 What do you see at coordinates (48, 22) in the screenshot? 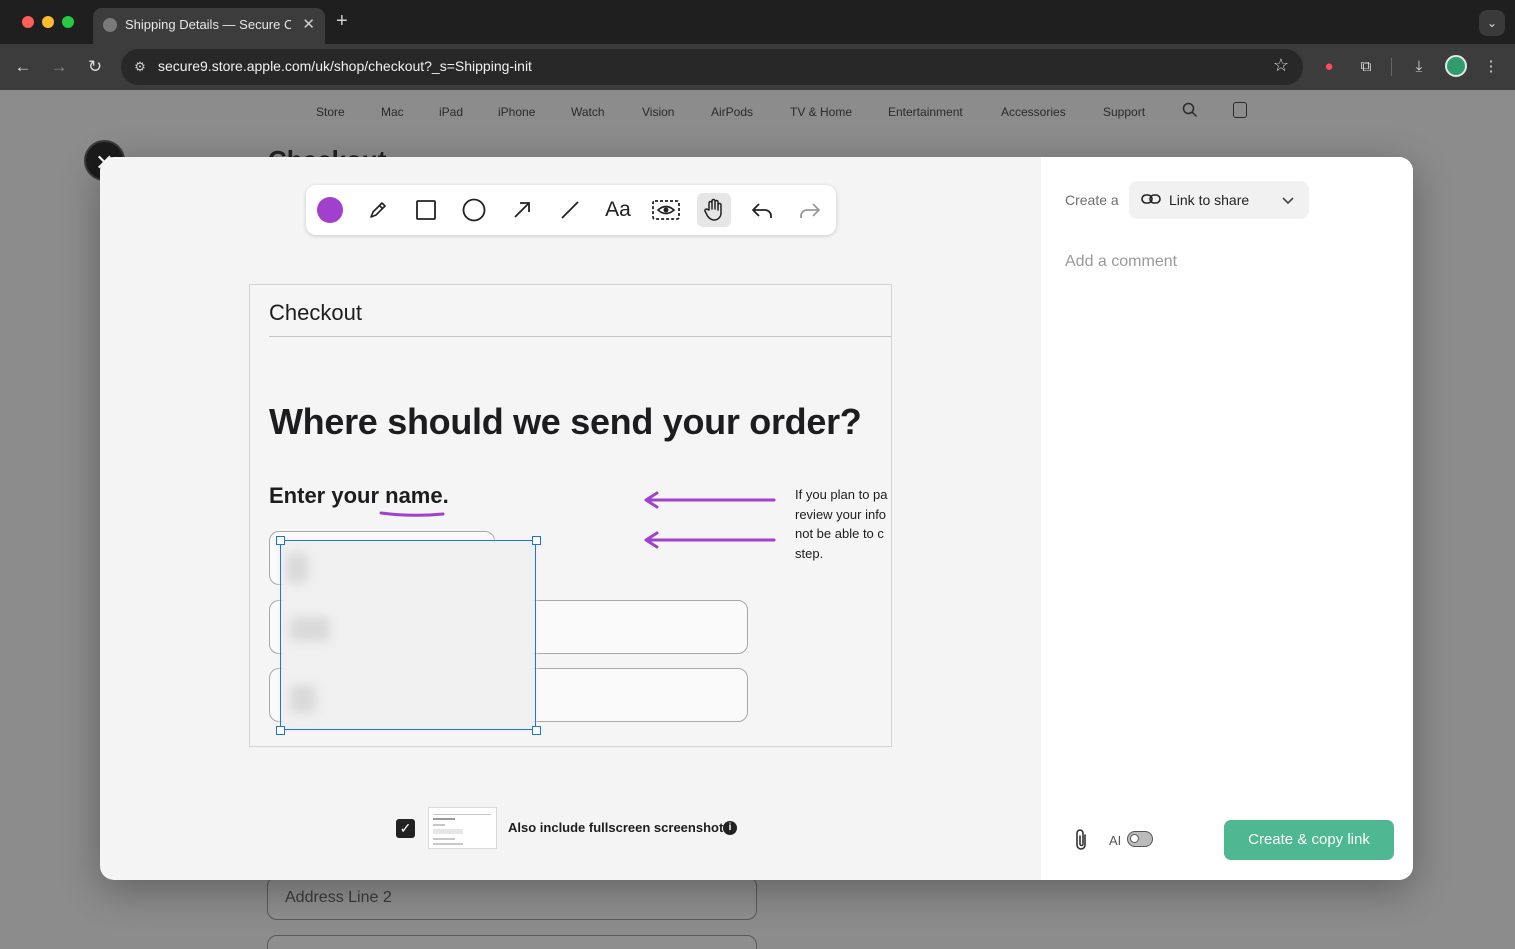
I see `minimize-window-button` at bounding box center [48, 22].